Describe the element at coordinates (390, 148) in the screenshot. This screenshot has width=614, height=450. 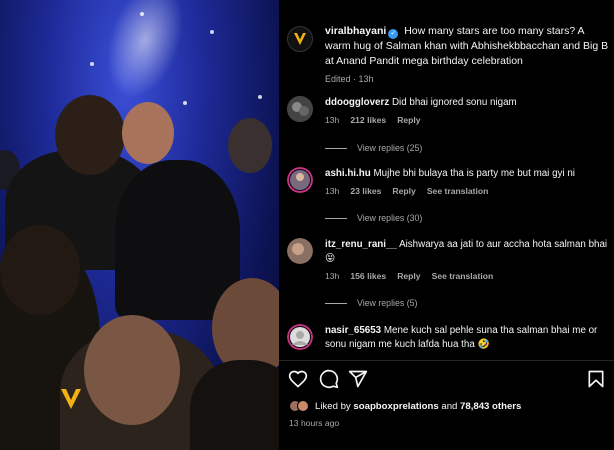
I see `view-replies-label: View replies (25)` at that location.